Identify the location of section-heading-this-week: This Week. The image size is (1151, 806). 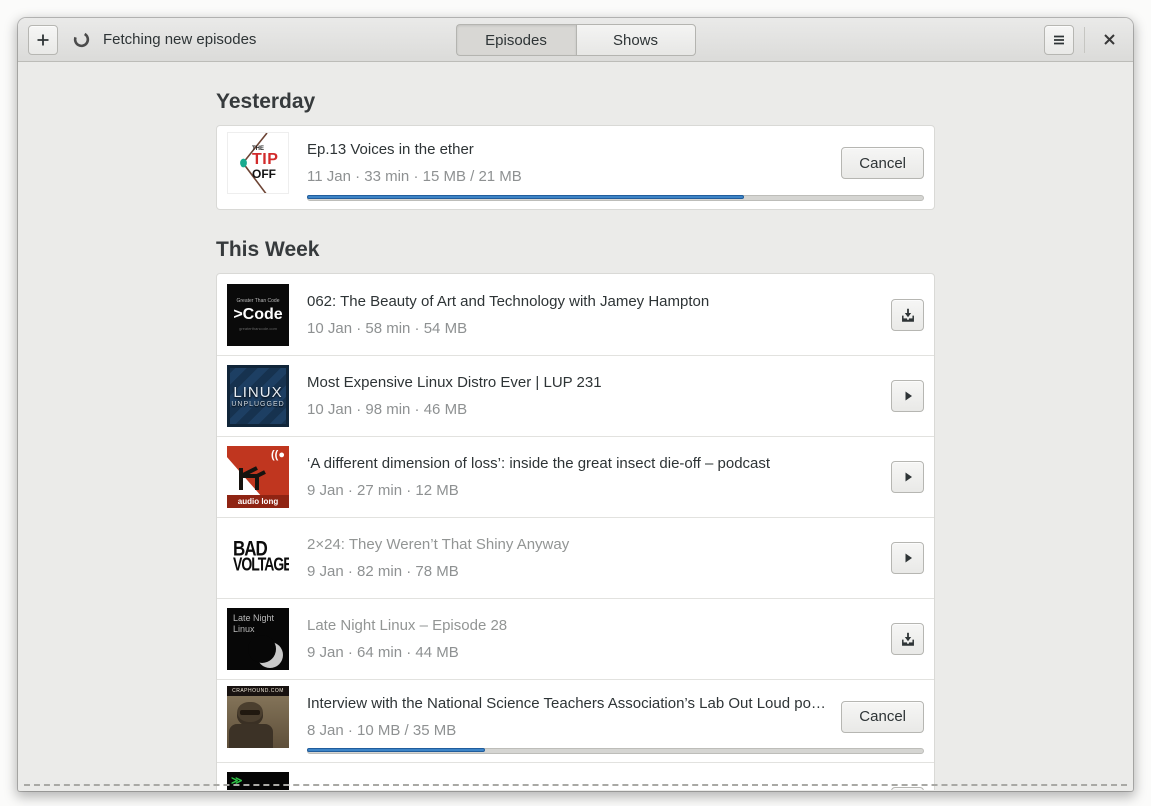
(268, 249).